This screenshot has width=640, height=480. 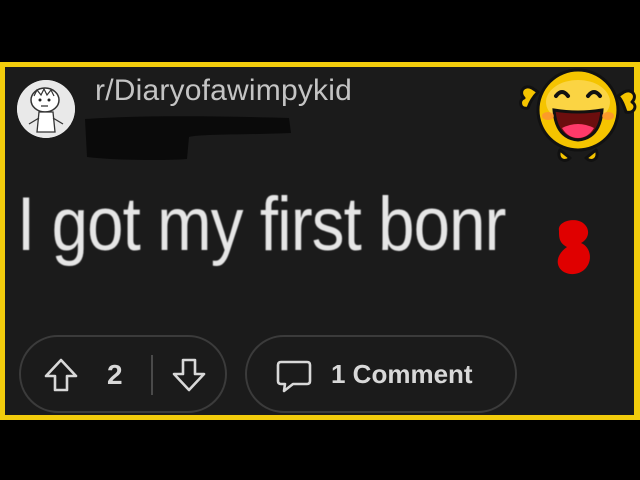 What do you see at coordinates (402, 374) in the screenshot?
I see `comment-count-label: 1 Comment` at bounding box center [402, 374].